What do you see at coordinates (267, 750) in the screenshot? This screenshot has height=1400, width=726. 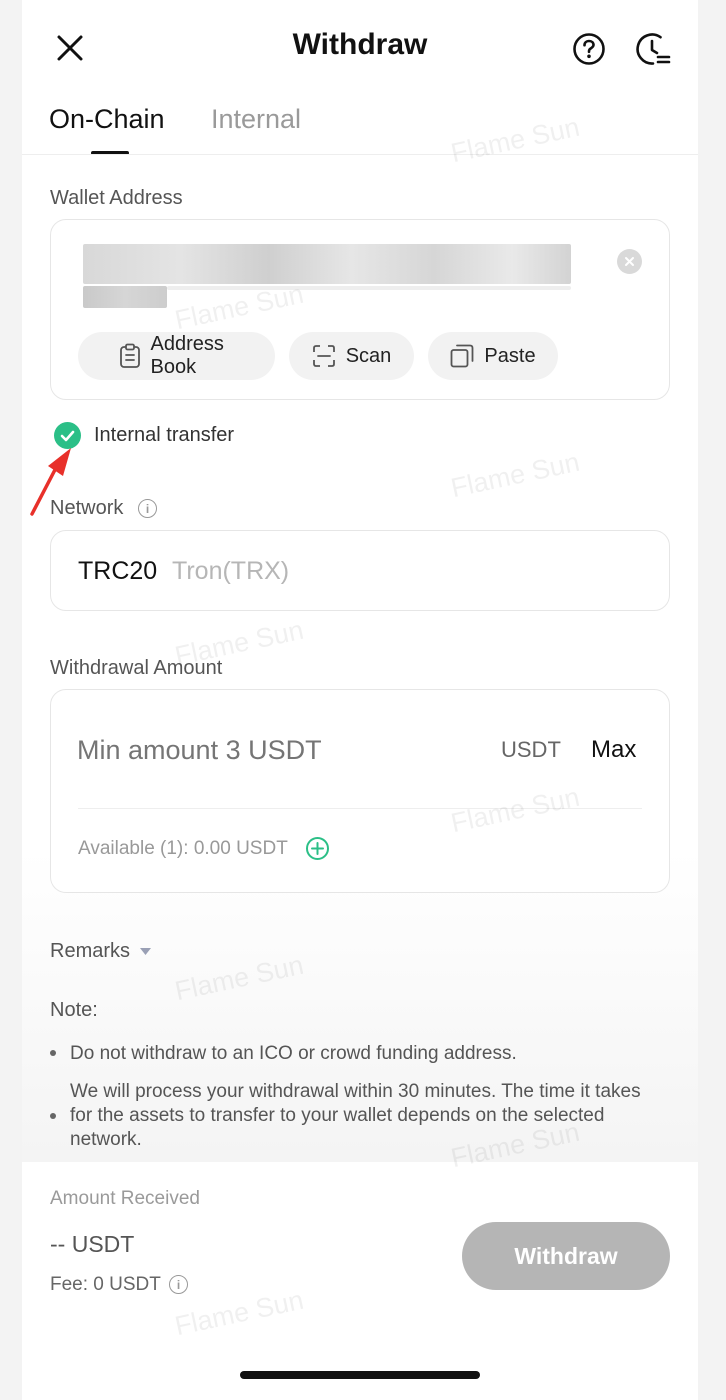 I see `amount-input` at bounding box center [267, 750].